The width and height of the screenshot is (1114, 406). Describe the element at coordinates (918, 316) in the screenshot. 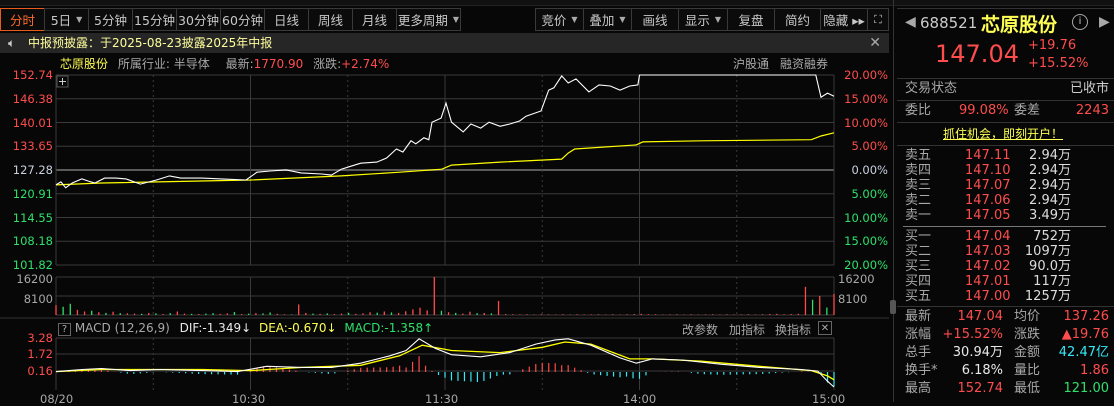

I see `stat-label: 最新` at that location.